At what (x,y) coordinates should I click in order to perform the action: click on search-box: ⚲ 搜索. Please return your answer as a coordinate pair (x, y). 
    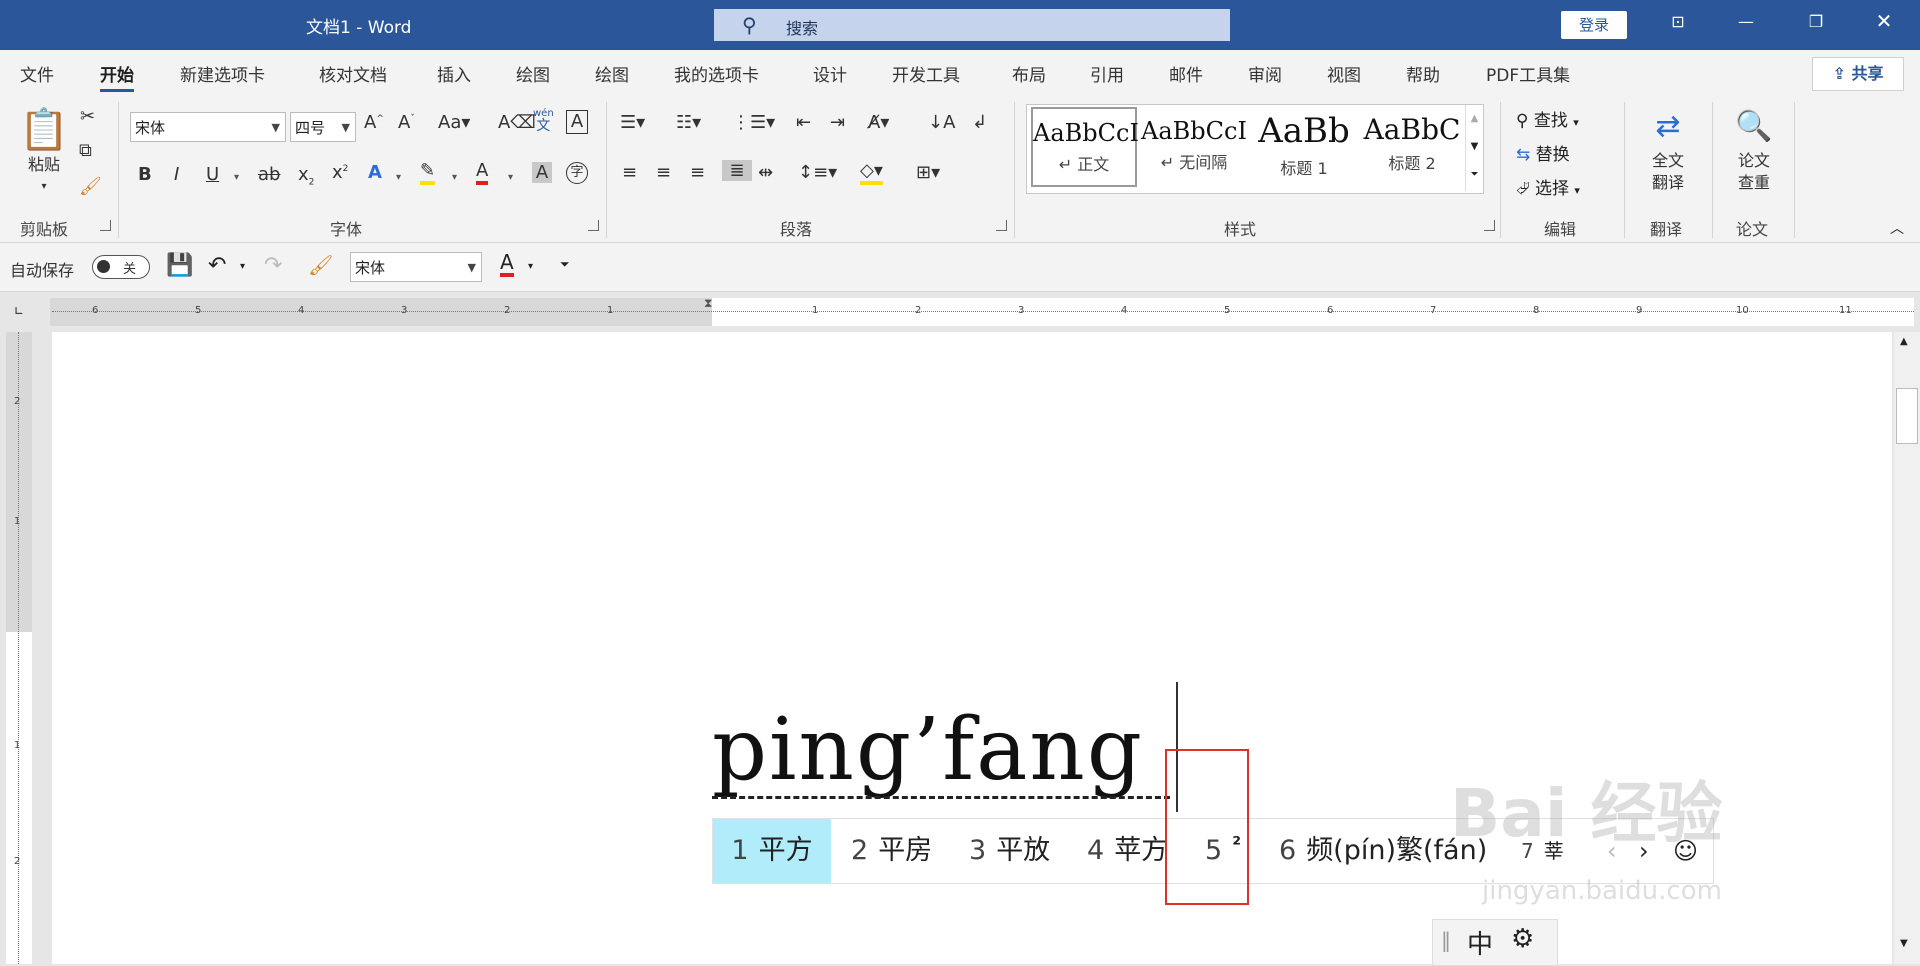
    Looking at the image, I should click on (972, 25).